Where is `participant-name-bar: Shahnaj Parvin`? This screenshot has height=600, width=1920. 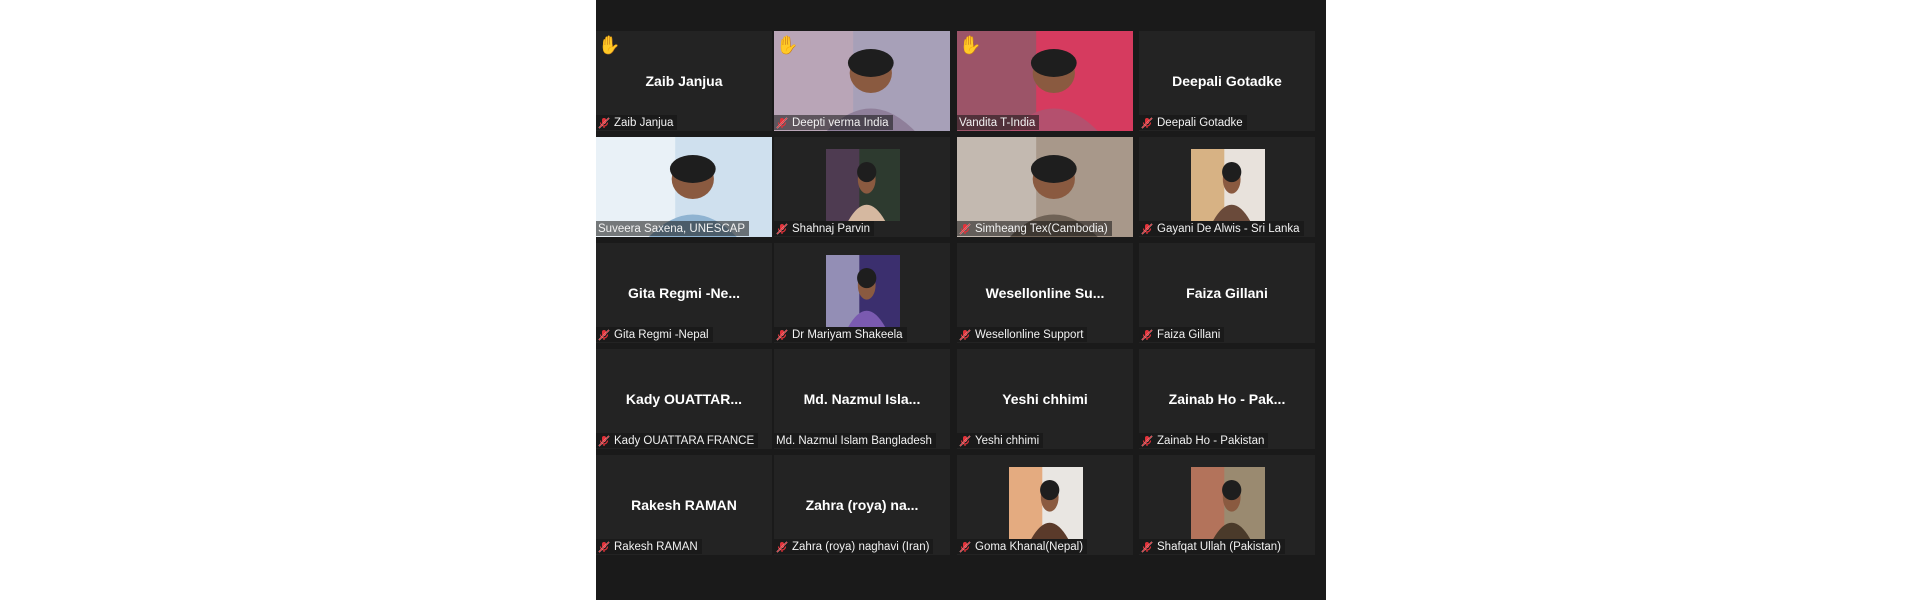 participant-name-bar: Shahnaj Parvin is located at coordinates (824, 228).